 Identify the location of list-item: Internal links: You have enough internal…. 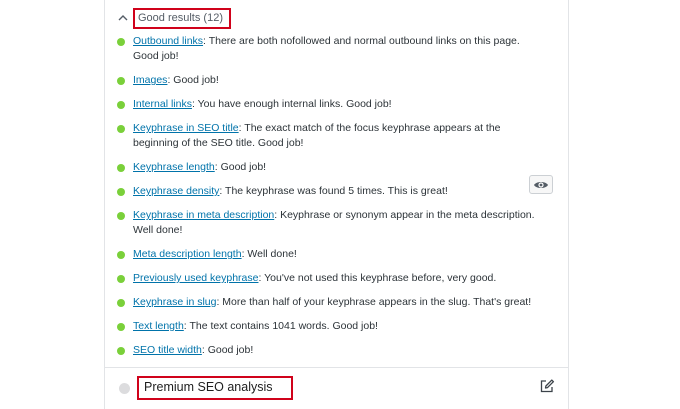
(330, 104).